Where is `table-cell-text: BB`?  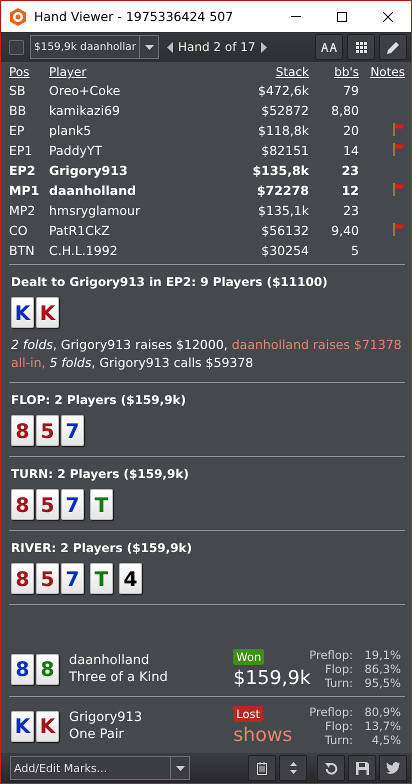 table-cell-text: BB is located at coordinates (18, 111).